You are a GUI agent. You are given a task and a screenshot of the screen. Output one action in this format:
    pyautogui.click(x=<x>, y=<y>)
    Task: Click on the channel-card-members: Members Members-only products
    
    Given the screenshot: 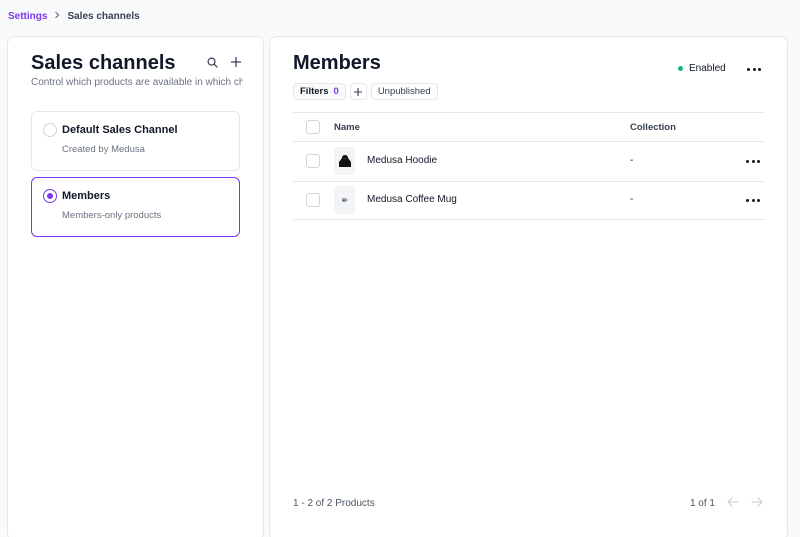 What is the action you would take?
    pyautogui.click(x=135, y=207)
    